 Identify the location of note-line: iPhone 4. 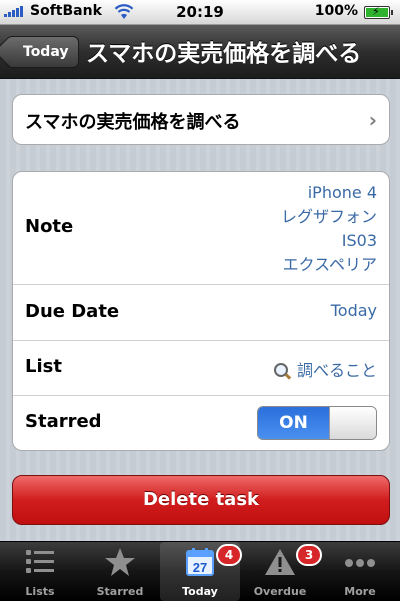
(342, 192).